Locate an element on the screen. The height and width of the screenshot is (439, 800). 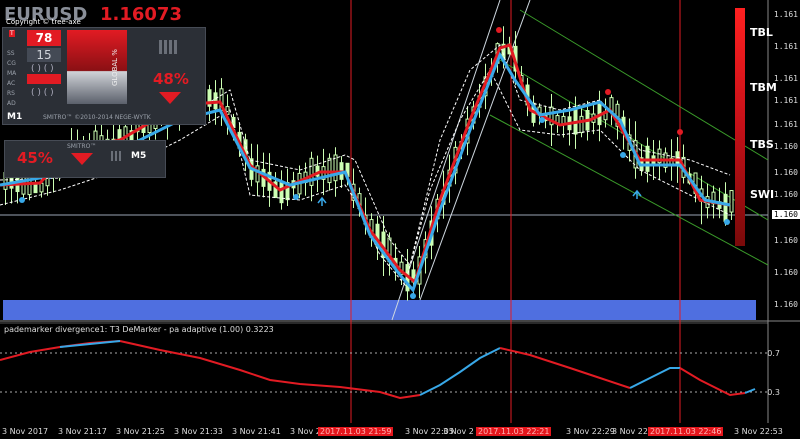
time-label: 3 Nov 21:41 is located at coordinates (256, 431).